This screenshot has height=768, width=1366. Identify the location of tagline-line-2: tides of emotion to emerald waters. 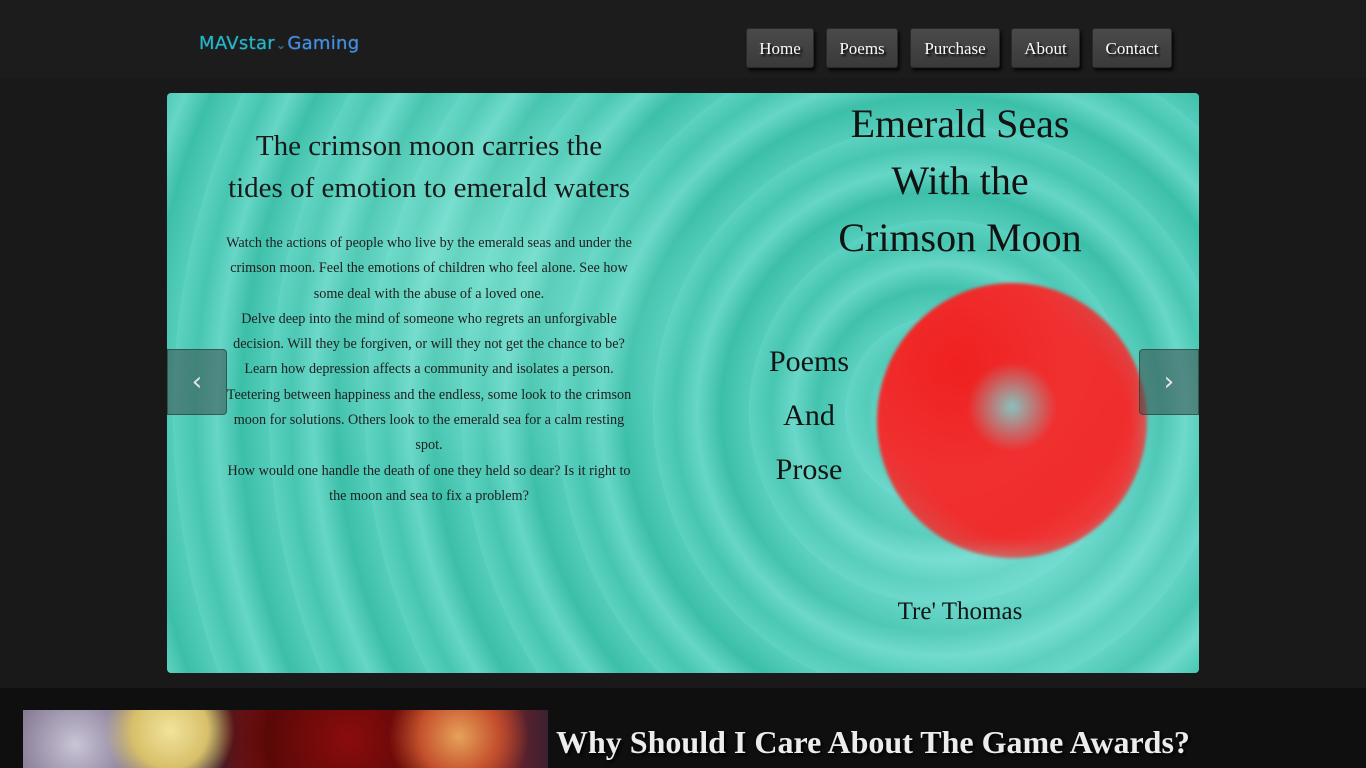
(429, 188).